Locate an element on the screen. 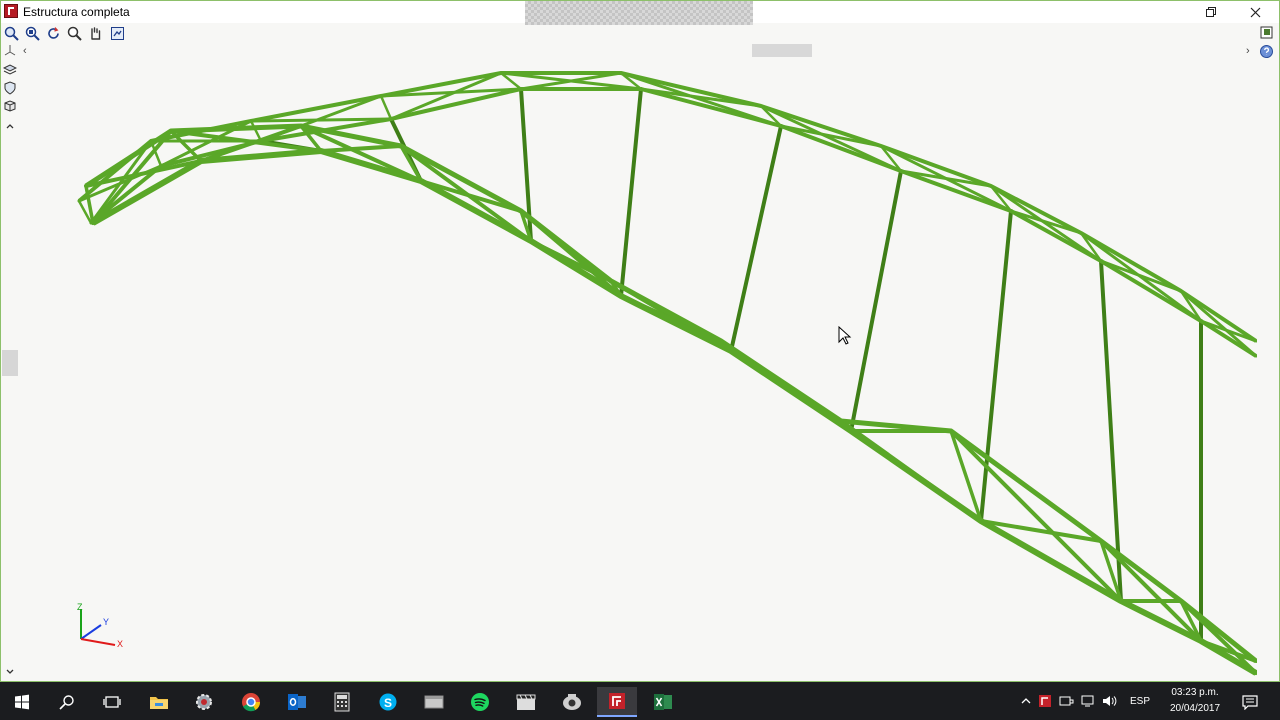 The width and height of the screenshot is (1280, 720). svg-text: X is located at coordinates (120, 644).